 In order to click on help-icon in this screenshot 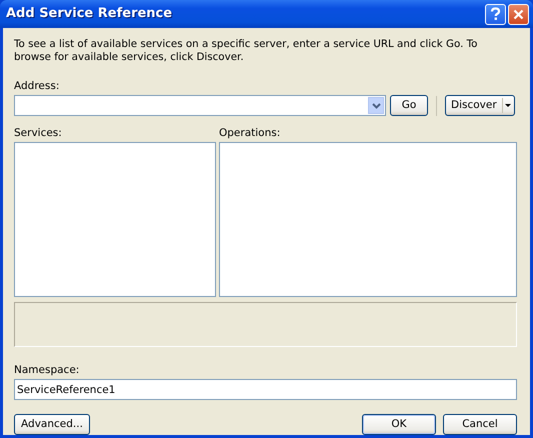, I will do `click(495, 14)`.